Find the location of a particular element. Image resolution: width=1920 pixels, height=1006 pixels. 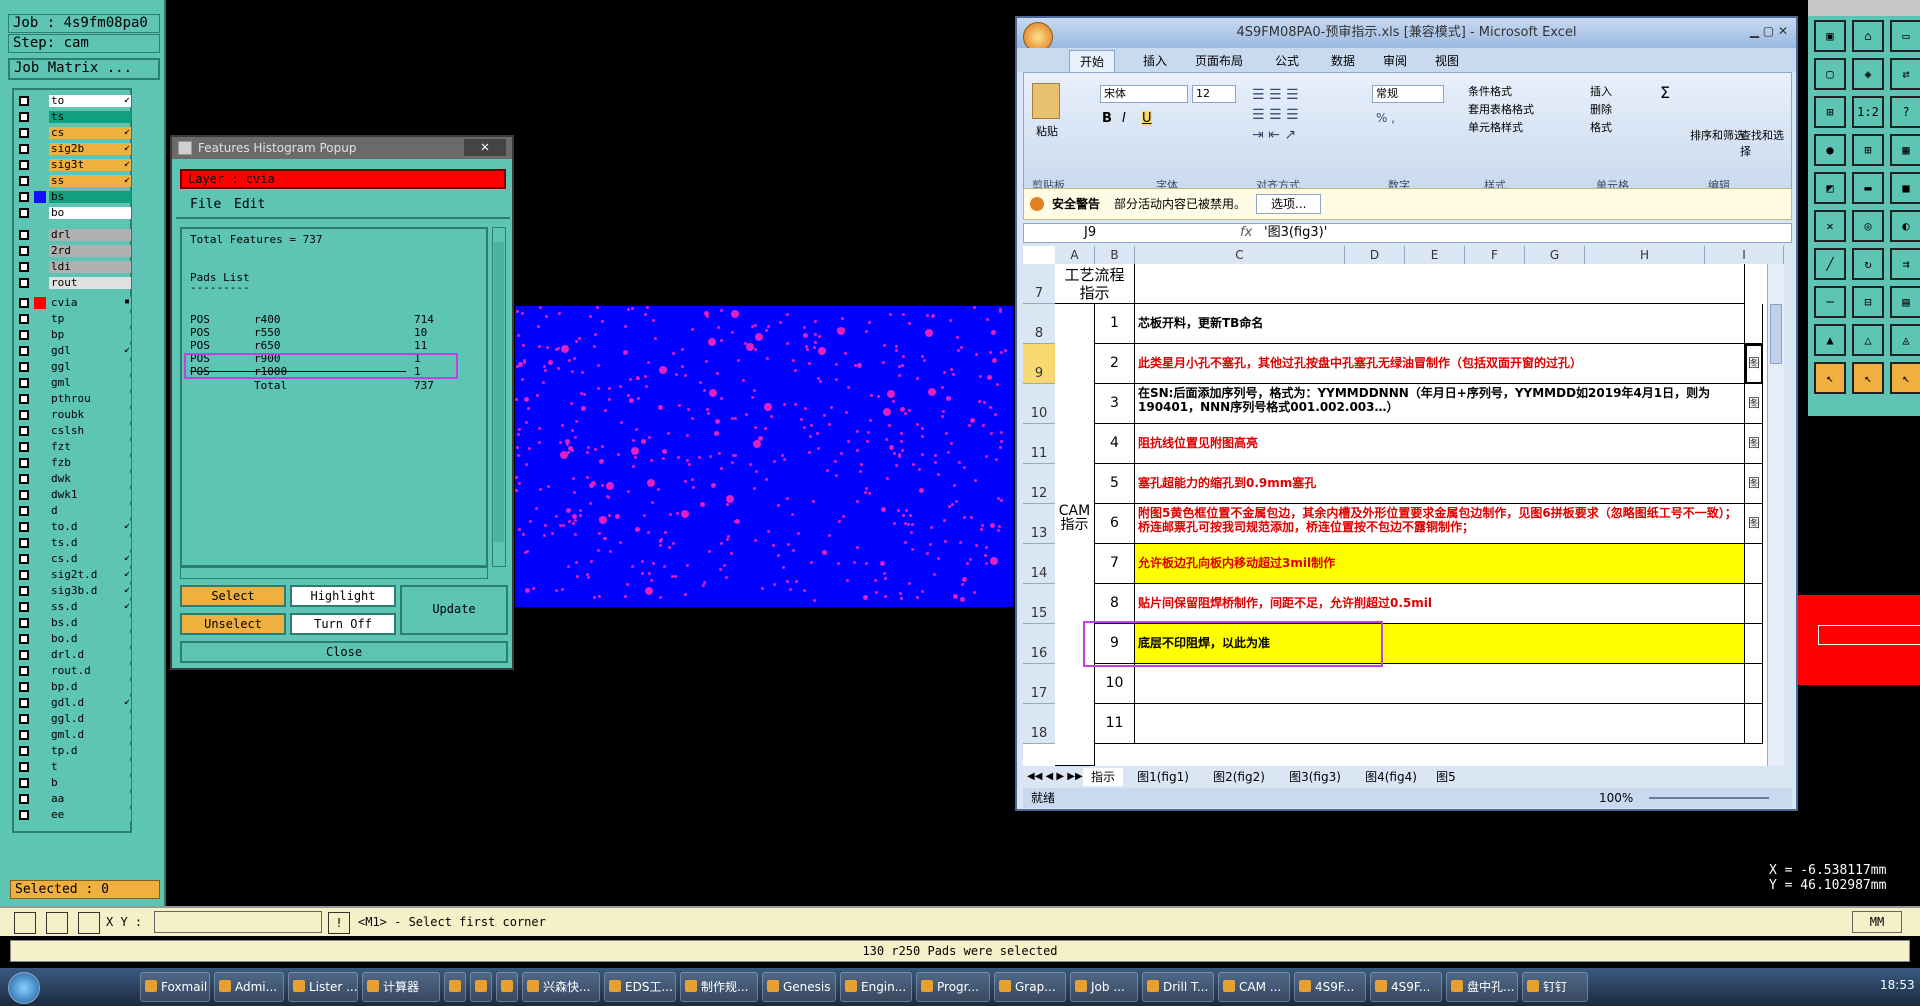

paste-label: 粘贴 is located at coordinates (1047, 131).